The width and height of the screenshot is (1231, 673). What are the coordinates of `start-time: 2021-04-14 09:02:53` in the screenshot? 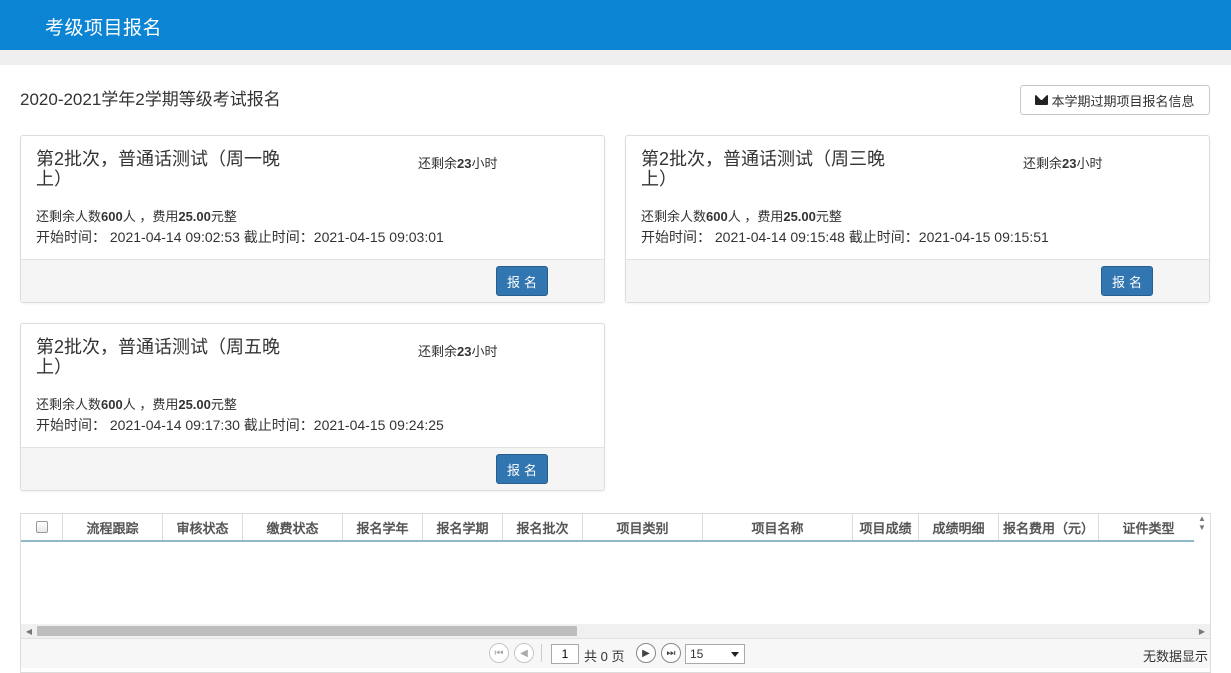 It's located at (174, 237).